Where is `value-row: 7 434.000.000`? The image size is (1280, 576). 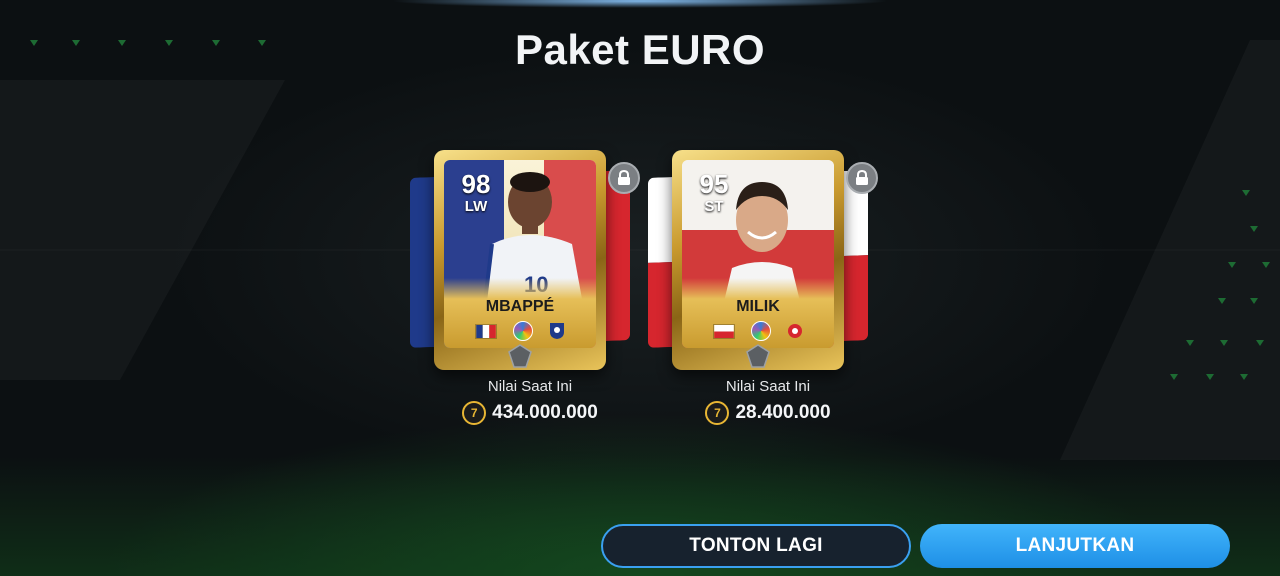
value-row: 7 434.000.000 is located at coordinates (530, 413).